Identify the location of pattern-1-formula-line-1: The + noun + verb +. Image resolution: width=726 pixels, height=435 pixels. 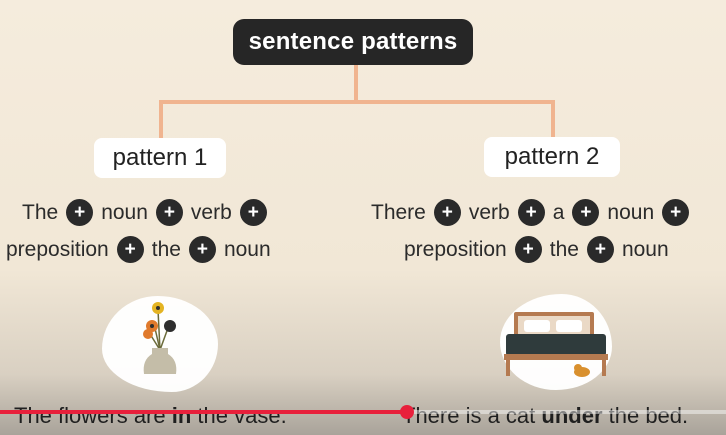
(148, 212).